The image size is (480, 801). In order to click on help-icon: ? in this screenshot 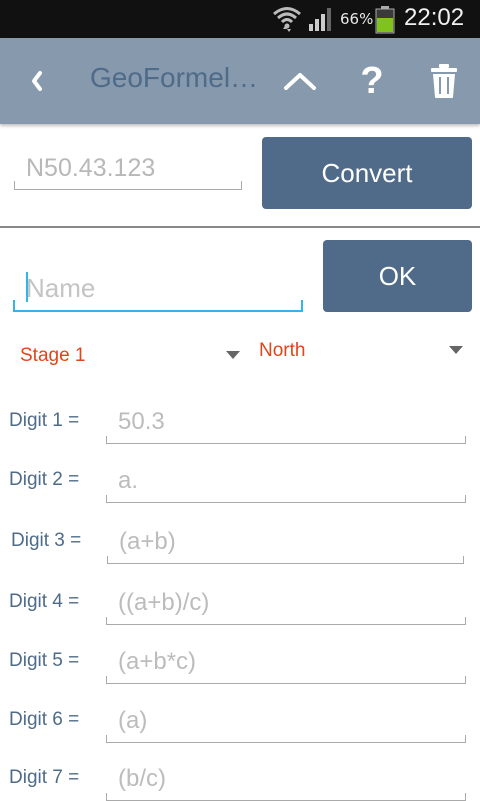, I will do `click(372, 80)`.